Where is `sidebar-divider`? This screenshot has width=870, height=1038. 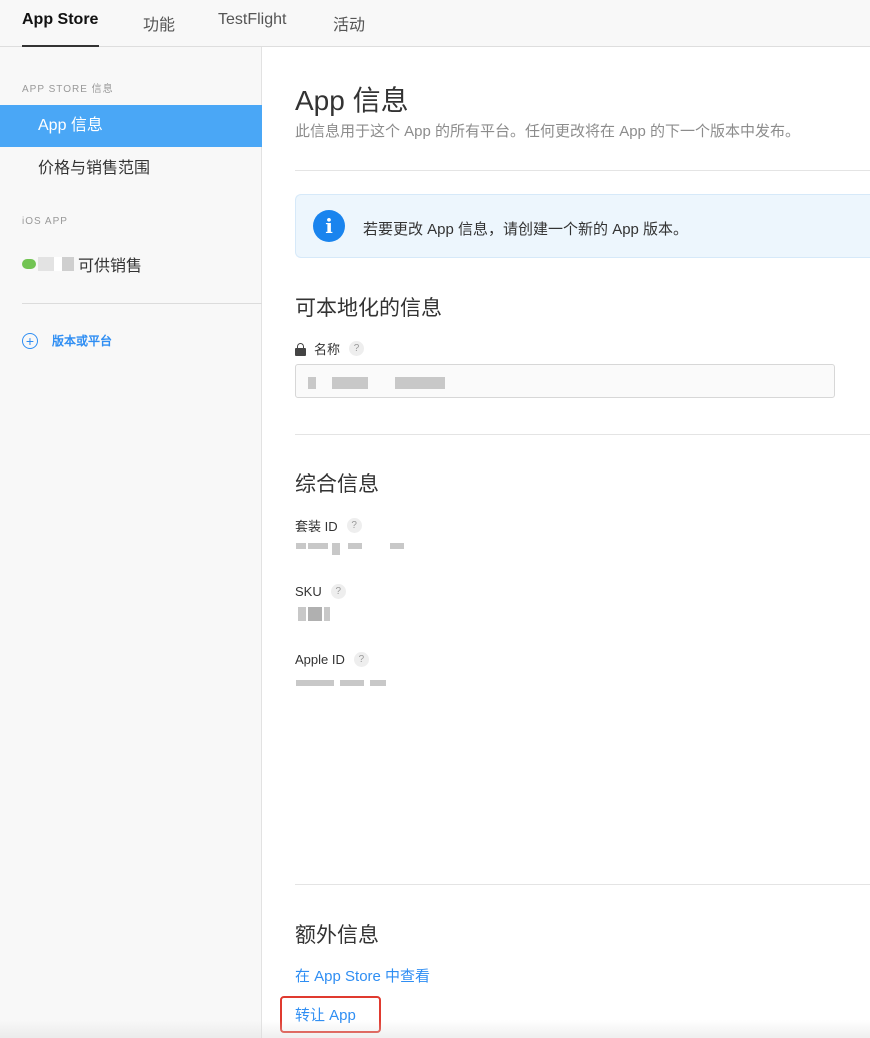 sidebar-divider is located at coordinates (142, 303).